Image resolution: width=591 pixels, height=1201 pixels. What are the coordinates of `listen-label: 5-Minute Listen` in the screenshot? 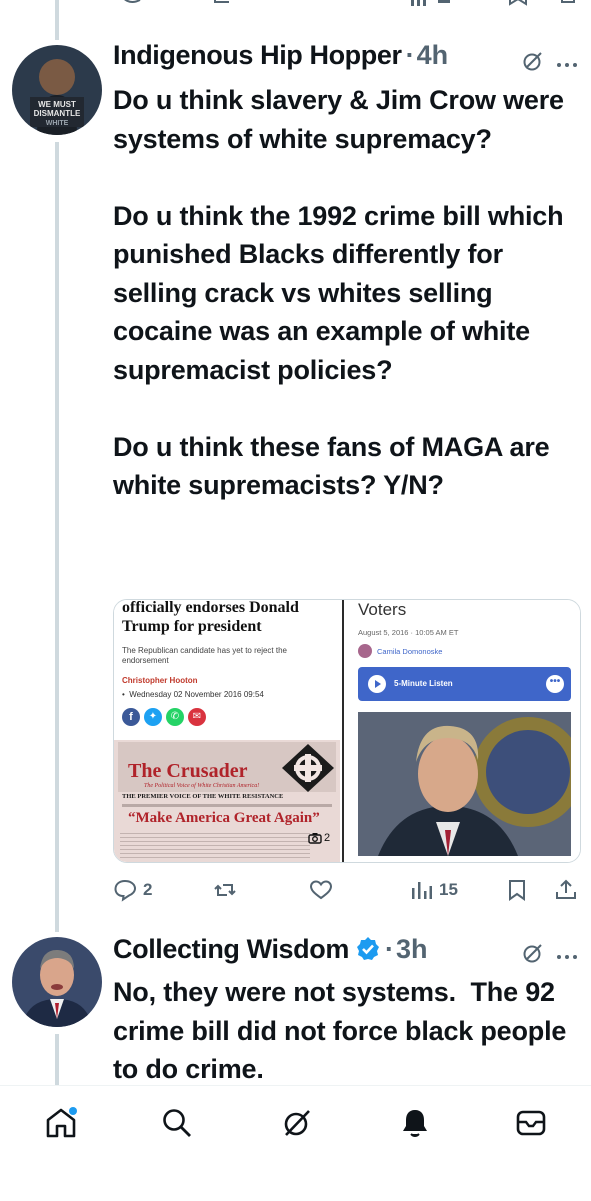 It's located at (423, 683).